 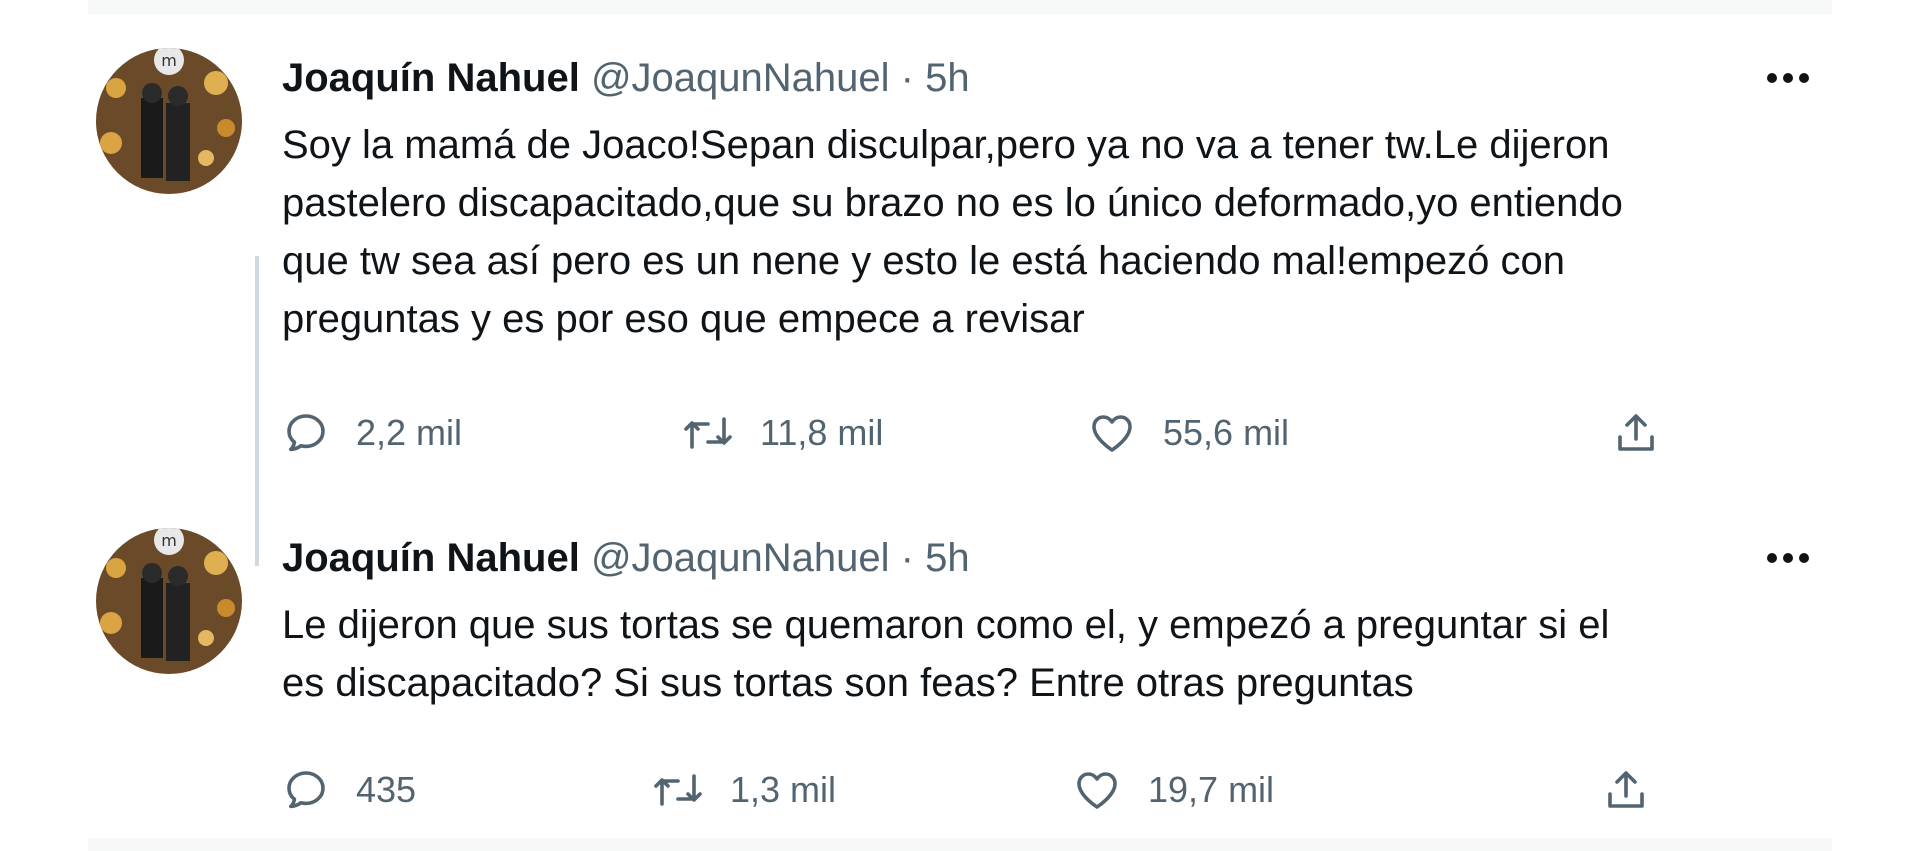 What do you see at coordinates (1226, 432) in the screenshot?
I see `like-count: 55,6 mil` at bounding box center [1226, 432].